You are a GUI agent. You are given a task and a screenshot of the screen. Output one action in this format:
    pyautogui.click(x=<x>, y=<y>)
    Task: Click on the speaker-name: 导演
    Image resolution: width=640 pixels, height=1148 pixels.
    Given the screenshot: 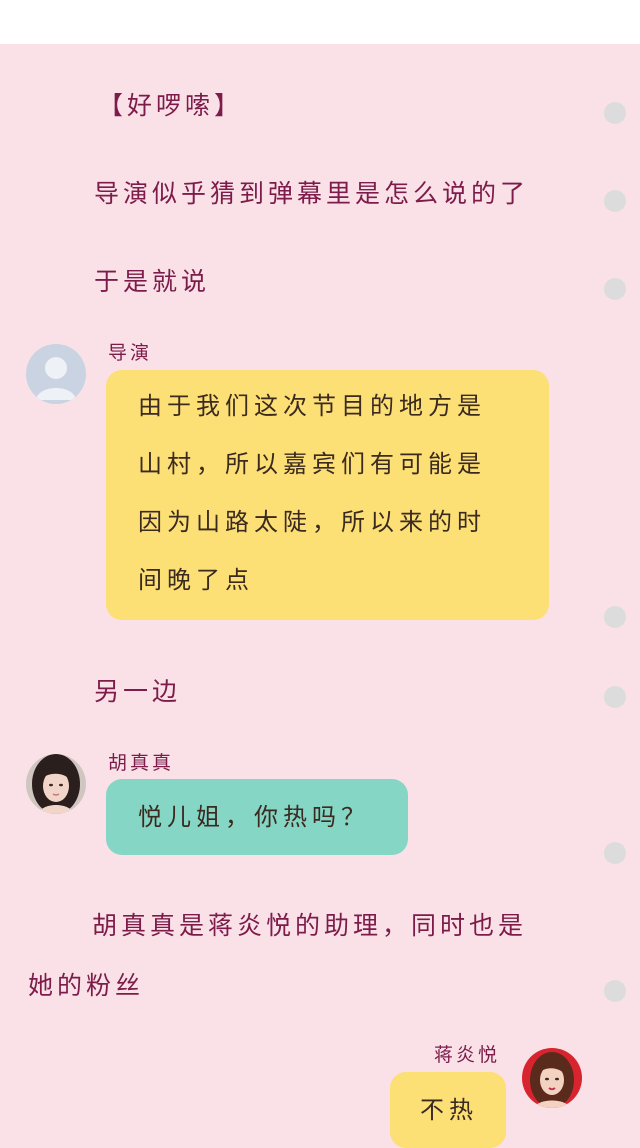 What is the action you would take?
    pyautogui.click(x=130, y=353)
    